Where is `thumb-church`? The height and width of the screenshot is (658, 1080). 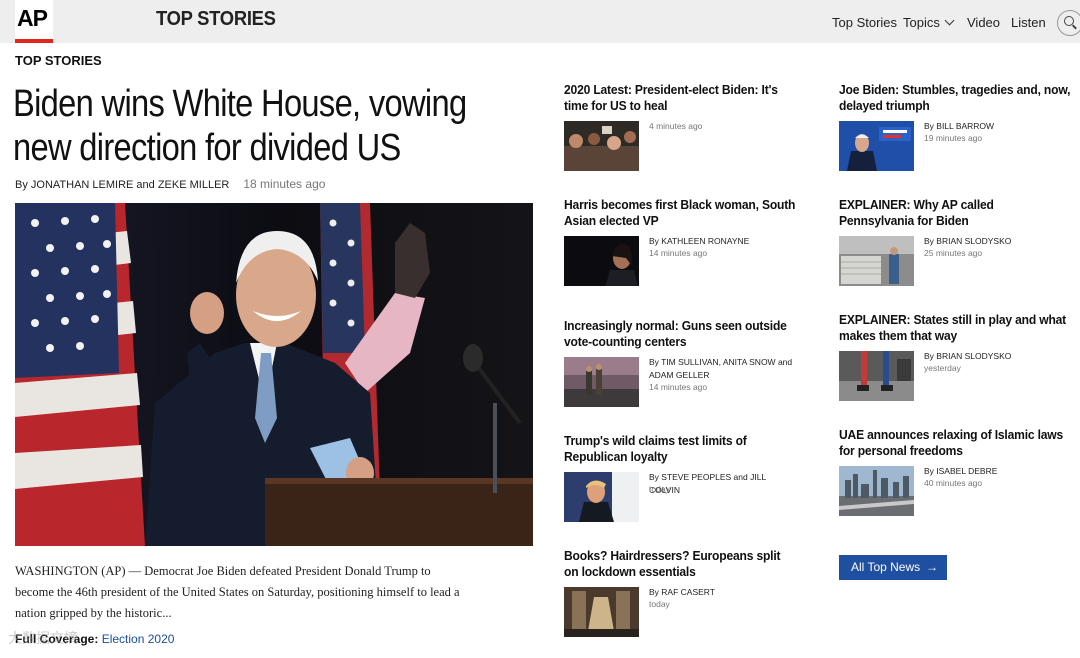
thumb-church is located at coordinates (601, 612).